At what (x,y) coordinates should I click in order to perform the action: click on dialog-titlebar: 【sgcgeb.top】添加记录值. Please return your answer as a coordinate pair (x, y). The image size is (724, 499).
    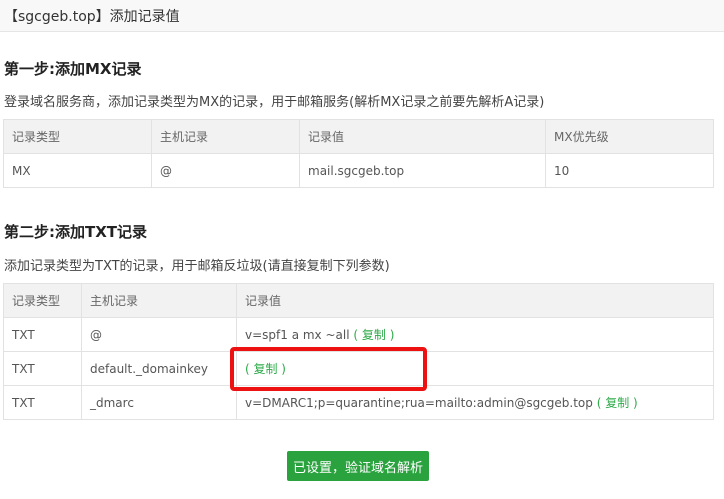
    Looking at the image, I should click on (362, 16).